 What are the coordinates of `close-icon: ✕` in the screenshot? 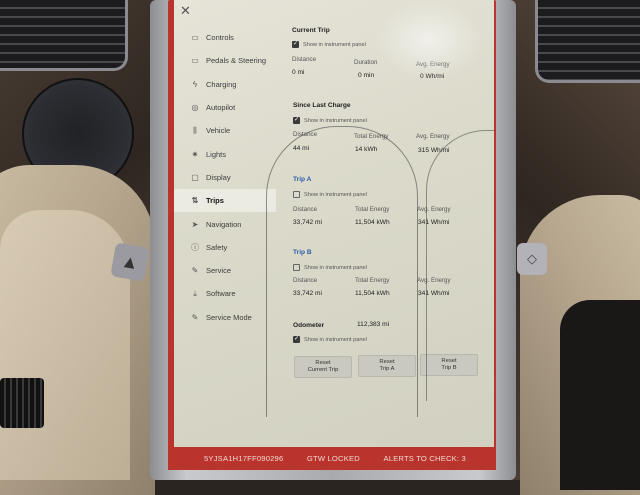 It's located at (185, 11).